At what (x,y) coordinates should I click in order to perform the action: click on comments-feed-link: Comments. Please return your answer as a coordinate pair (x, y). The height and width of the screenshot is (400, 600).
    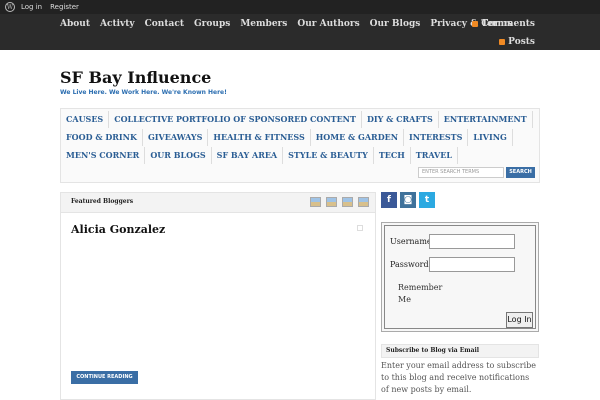
    Looking at the image, I should click on (503, 24).